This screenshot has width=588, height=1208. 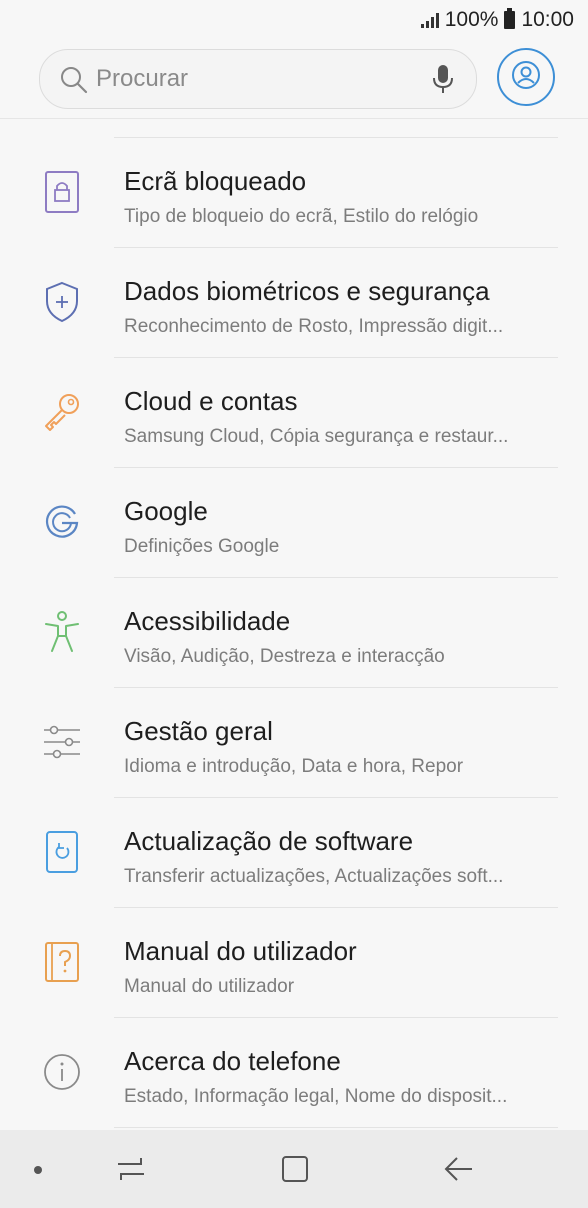 What do you see at coordinates (131, 1171) in the screenshot?
I see `recent-apps-button` at bounding box center [131, 1171].